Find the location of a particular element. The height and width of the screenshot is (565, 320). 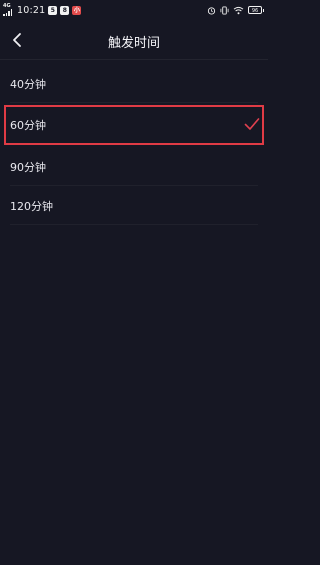

clock: 10:21 is located at coordinates (31, 10).